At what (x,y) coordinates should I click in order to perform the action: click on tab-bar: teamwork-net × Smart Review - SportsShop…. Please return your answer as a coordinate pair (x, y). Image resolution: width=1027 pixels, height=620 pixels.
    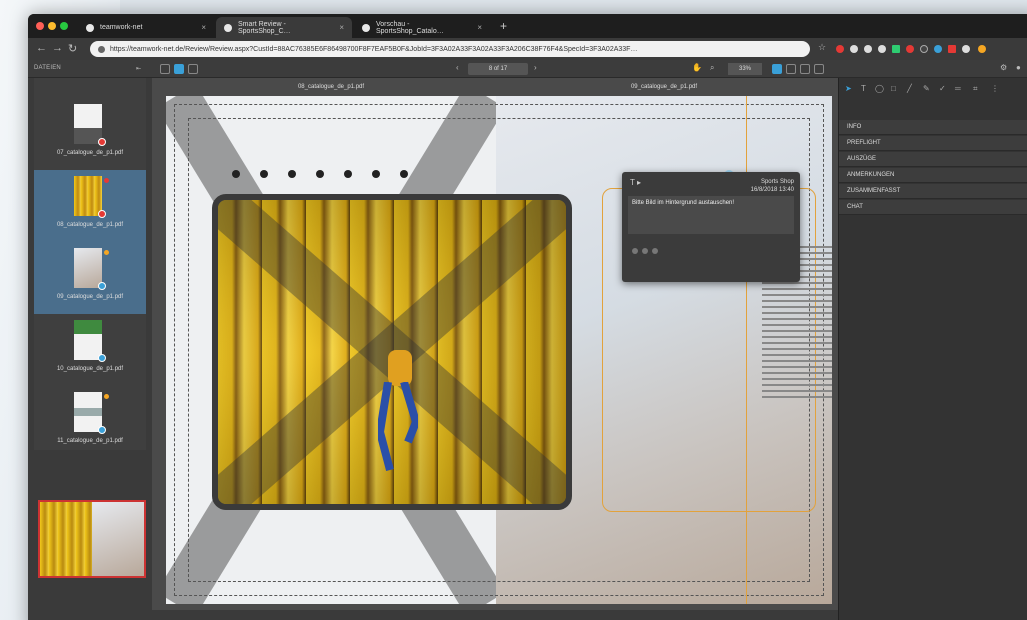
    Looking at the image, I should click on (527, 26).